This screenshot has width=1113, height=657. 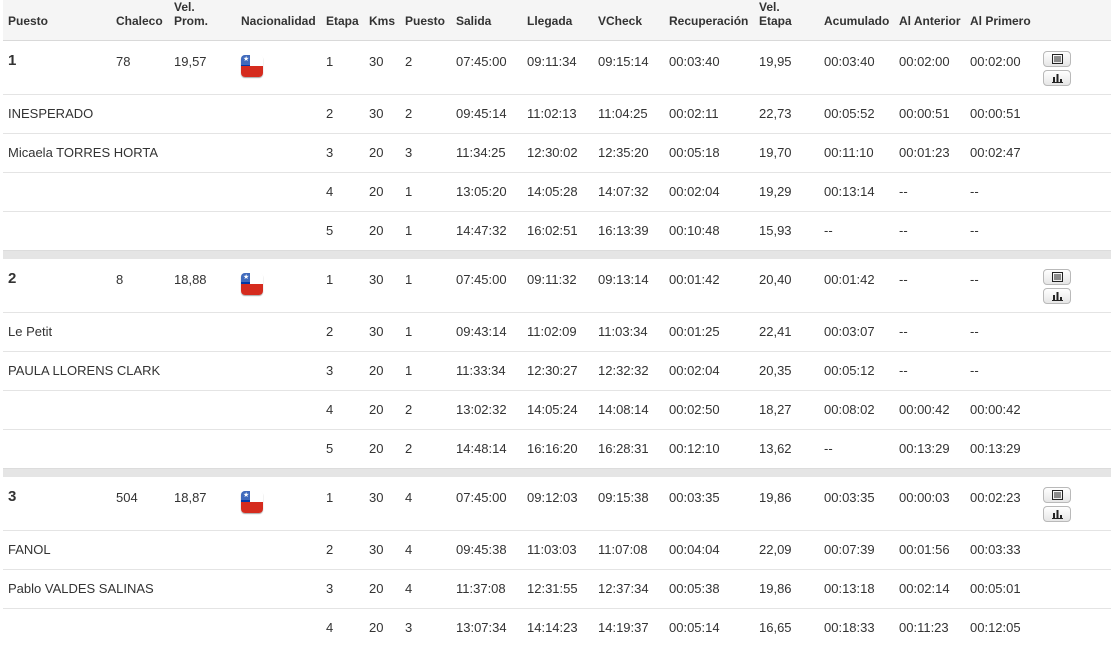 What do you see at coordinates (486, 550) in the screenshot?
I see `cell-start-time: 09:45:38` at bounding box center [486, 550].